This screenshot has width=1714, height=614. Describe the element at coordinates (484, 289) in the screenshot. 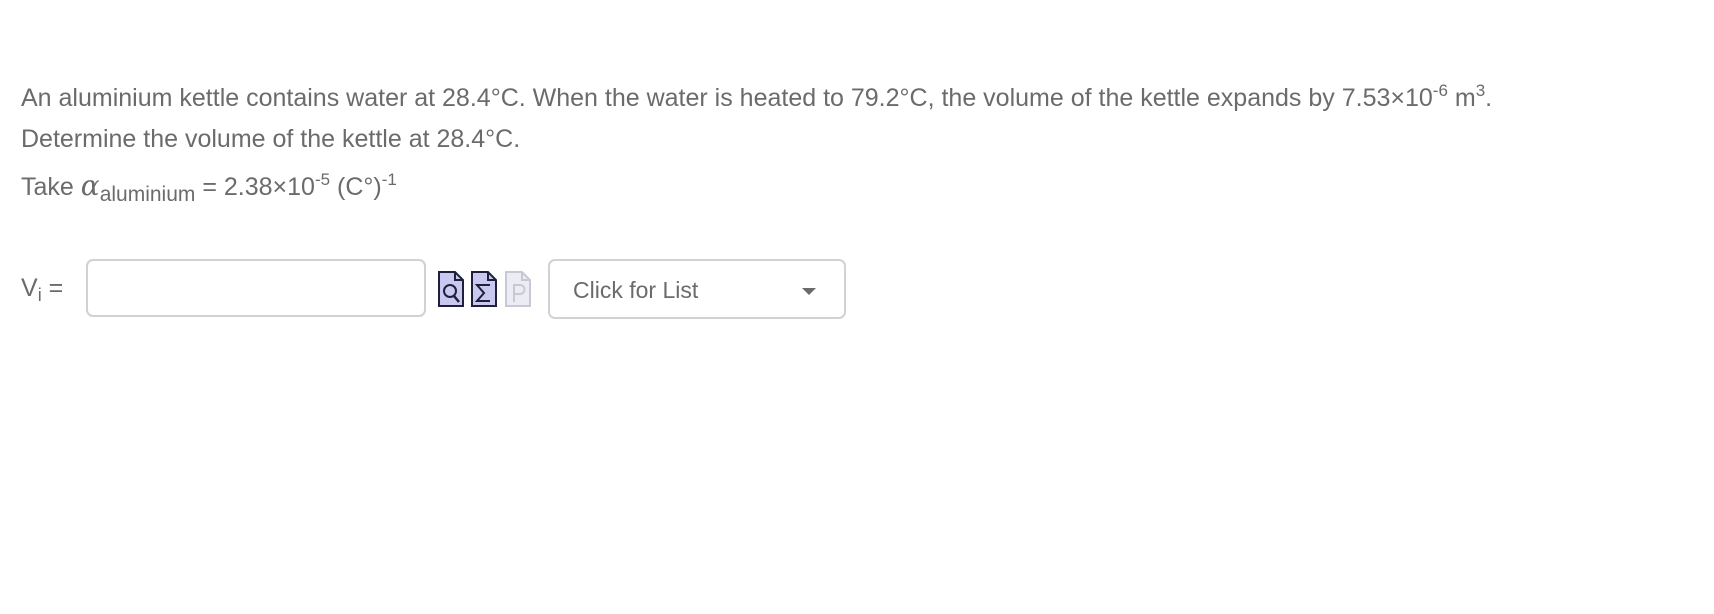

I see `equation-editor-icon` at that location.